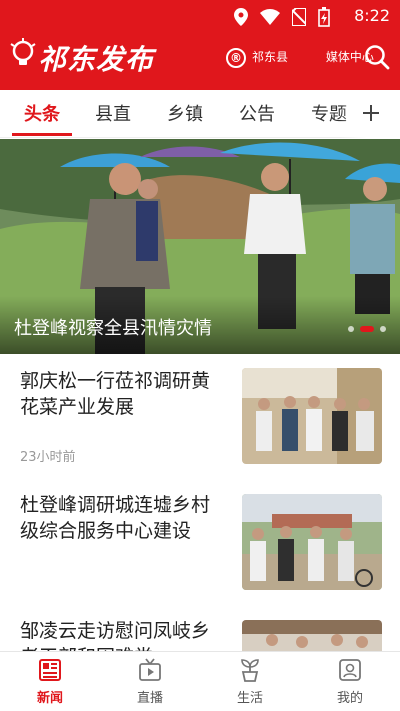  What do you see at coordinates (96, 59) in the screenshot?
I see `app-title: 祁东发布` at bounding box center [96, 59].